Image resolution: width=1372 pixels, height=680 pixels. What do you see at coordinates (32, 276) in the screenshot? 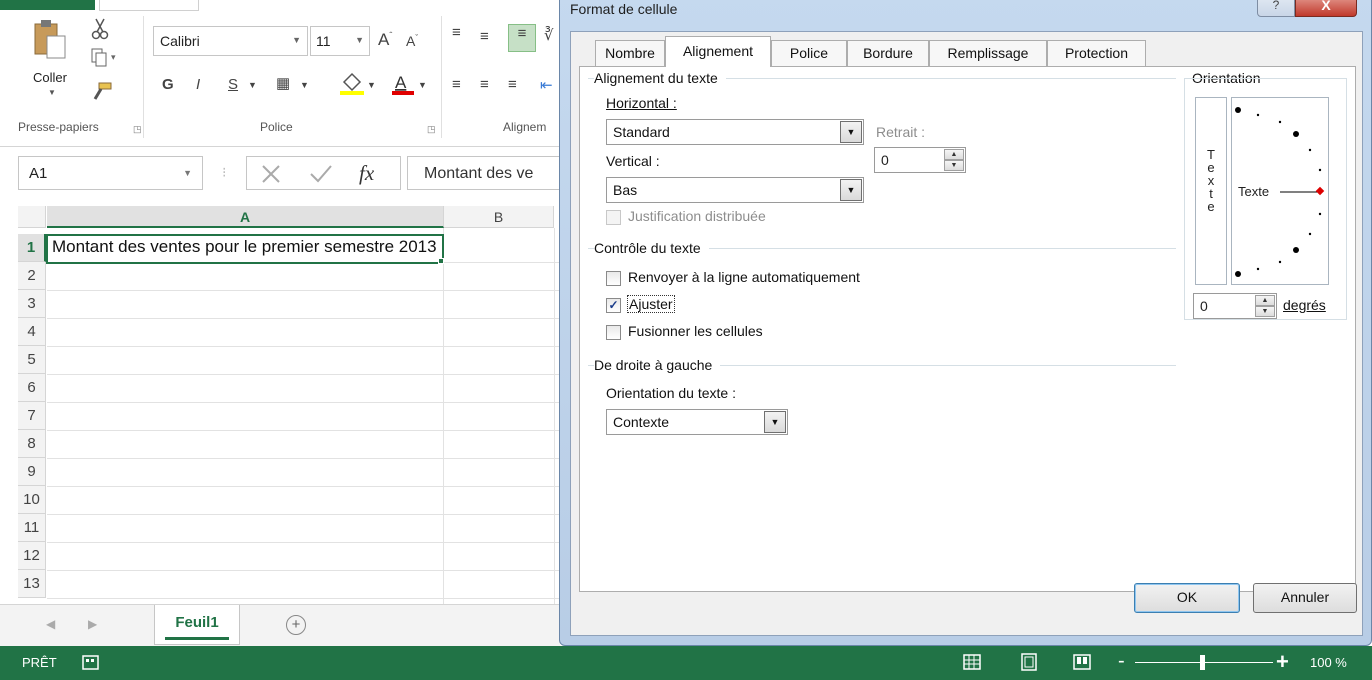
I see `row-header: 2` at bounding box center [32, 276].